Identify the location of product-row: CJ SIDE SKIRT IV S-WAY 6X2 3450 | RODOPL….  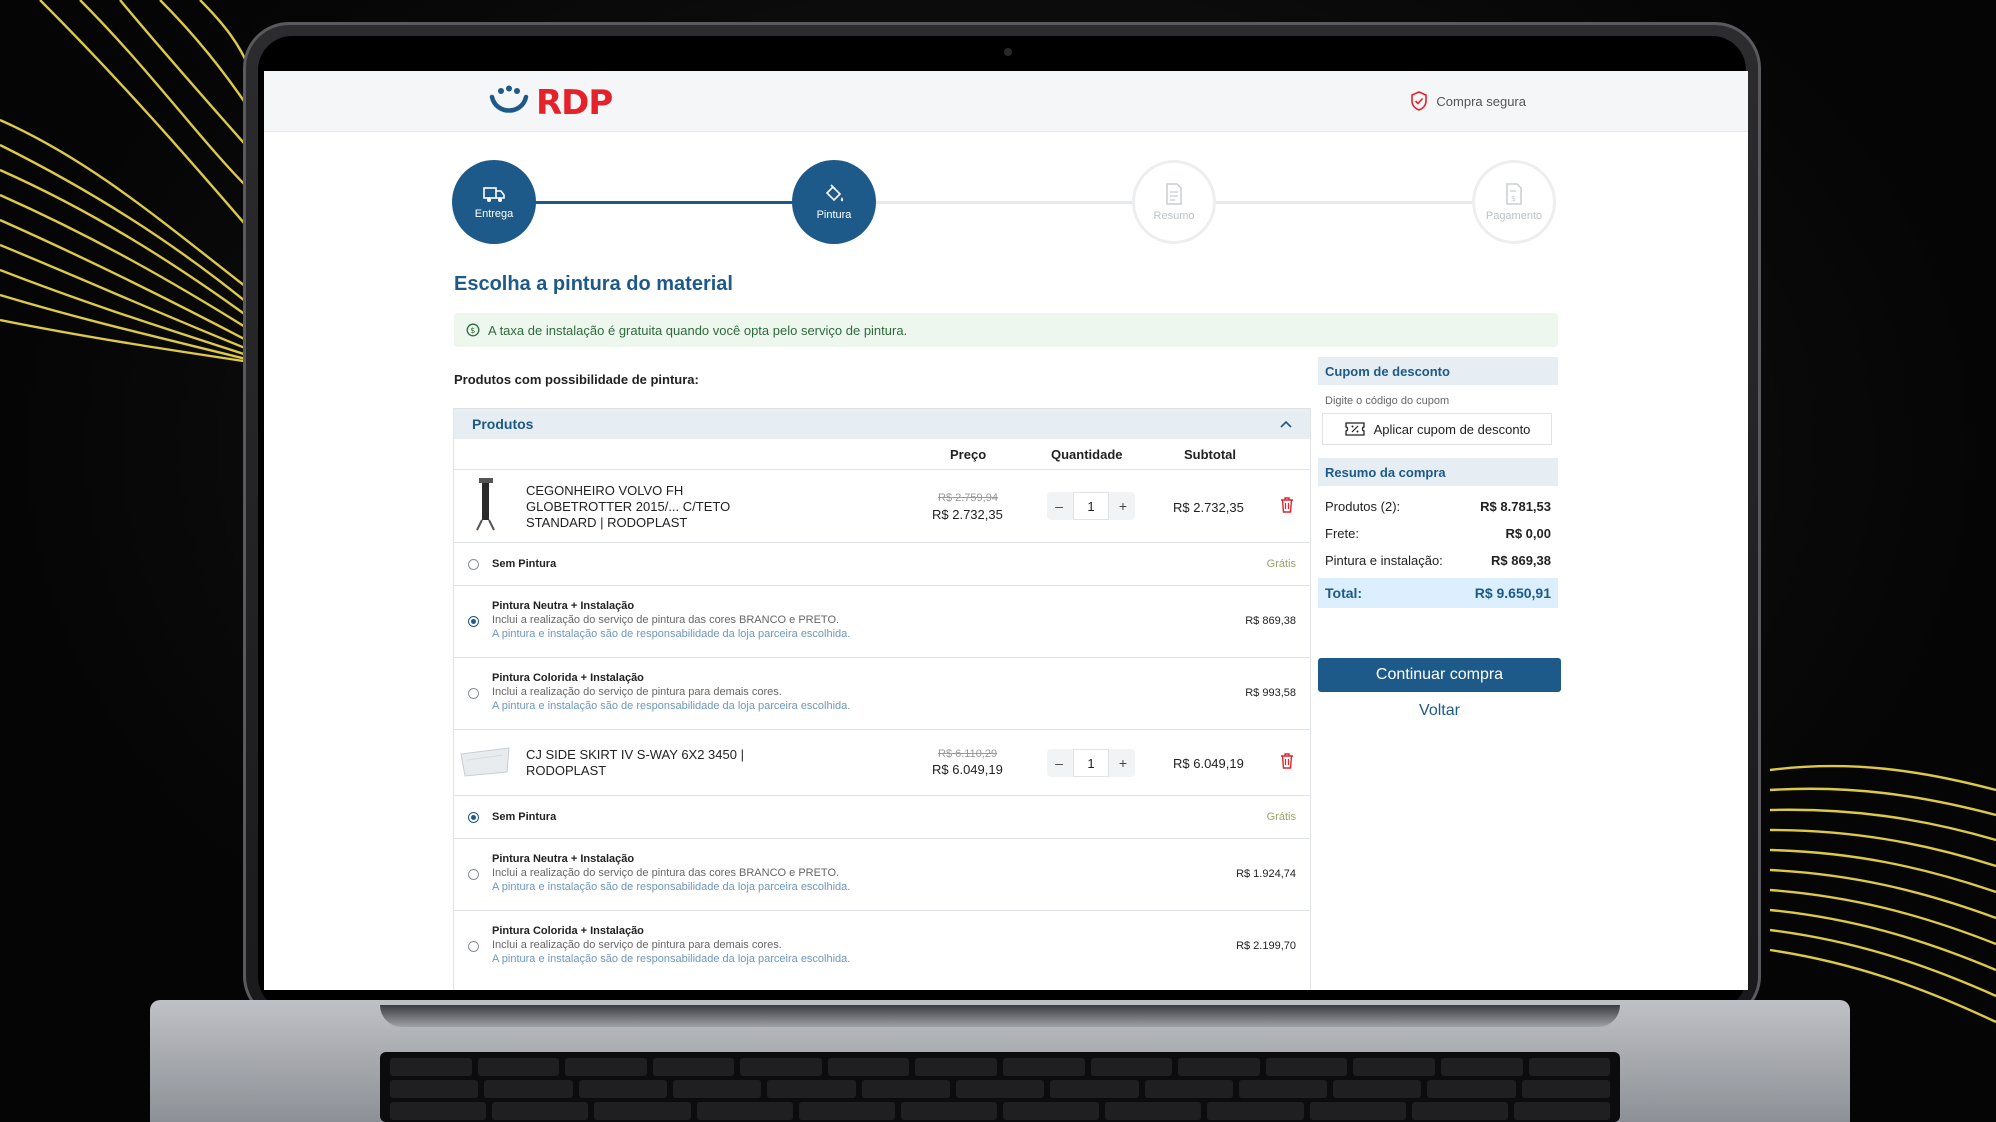
(882, 762).